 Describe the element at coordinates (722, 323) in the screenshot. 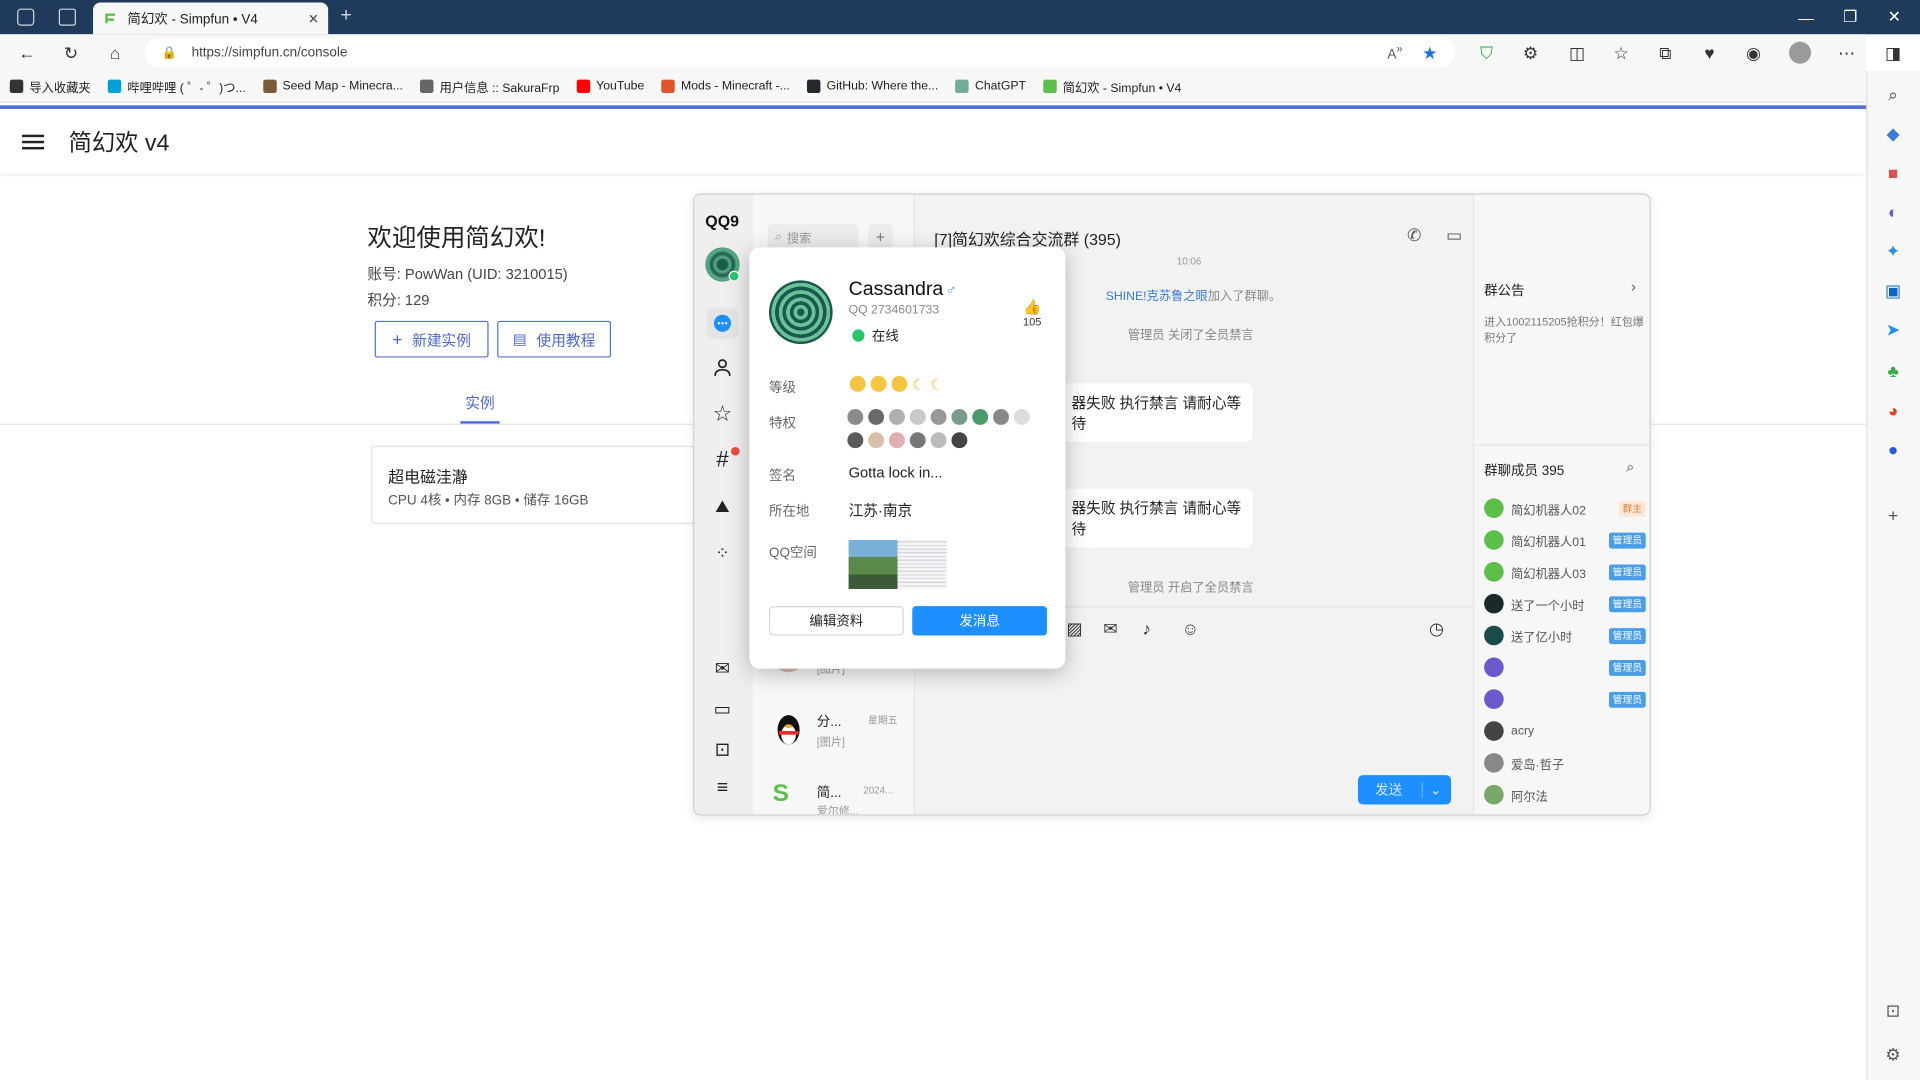

I see `messages-icon` at that location.